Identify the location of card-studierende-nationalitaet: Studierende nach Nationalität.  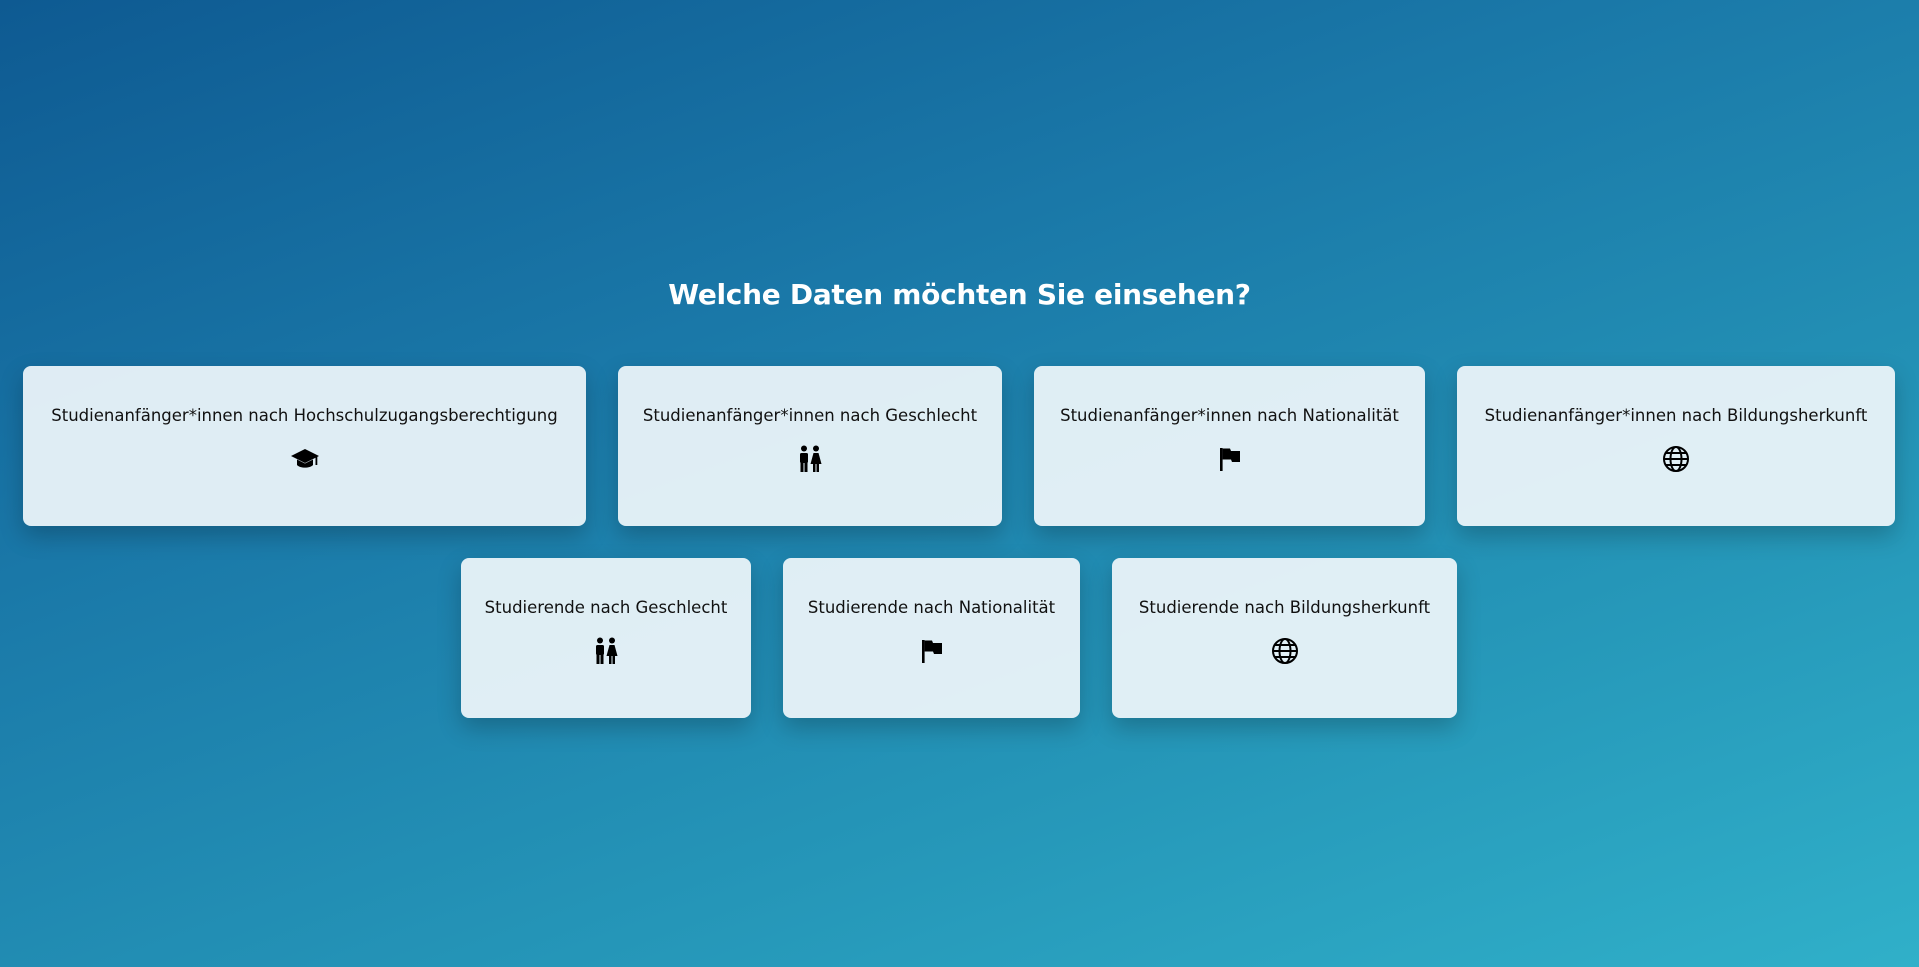
(931, 638).